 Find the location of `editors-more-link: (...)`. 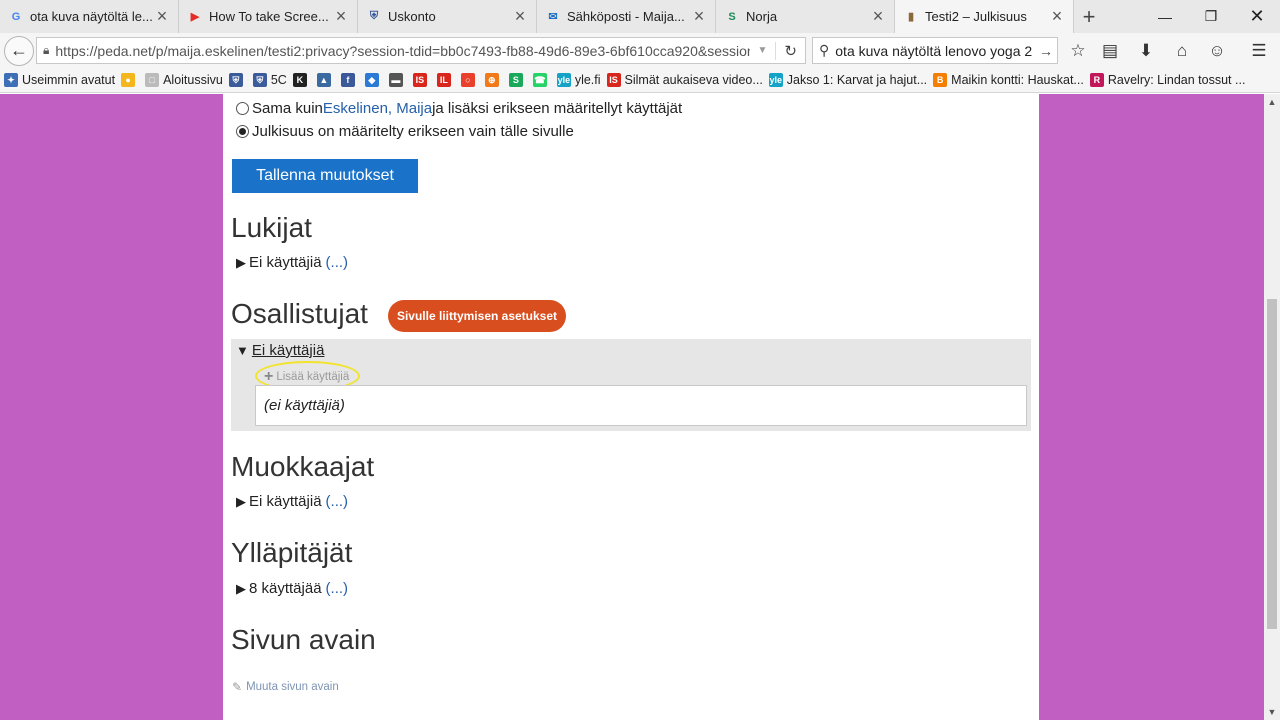

editors-more-link: (...) is located at coordinates (337, 501).